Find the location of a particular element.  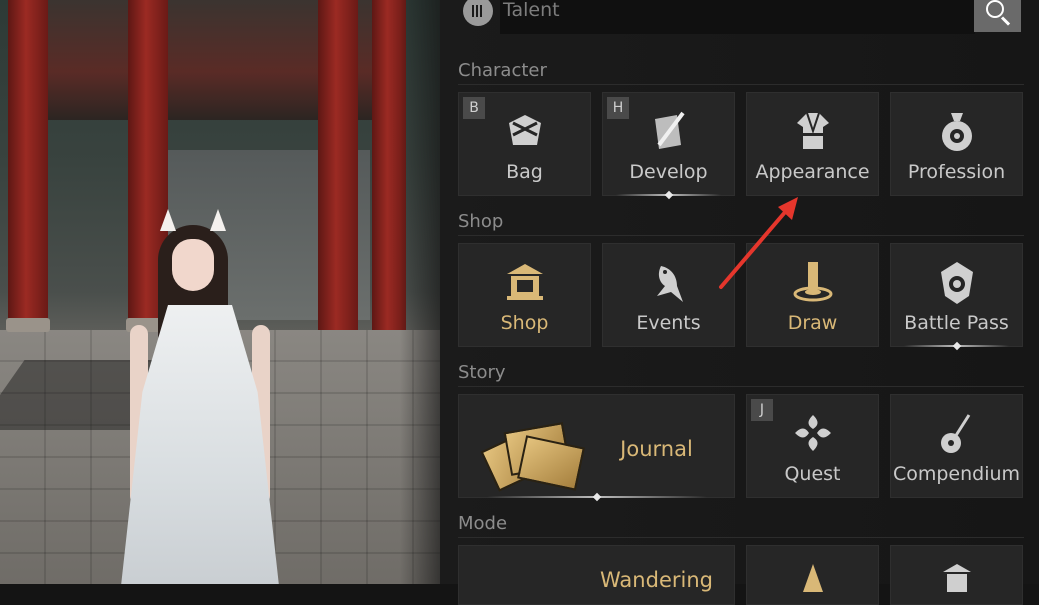

menu-tile-profession: Profession is located at coordinates (956, 144).